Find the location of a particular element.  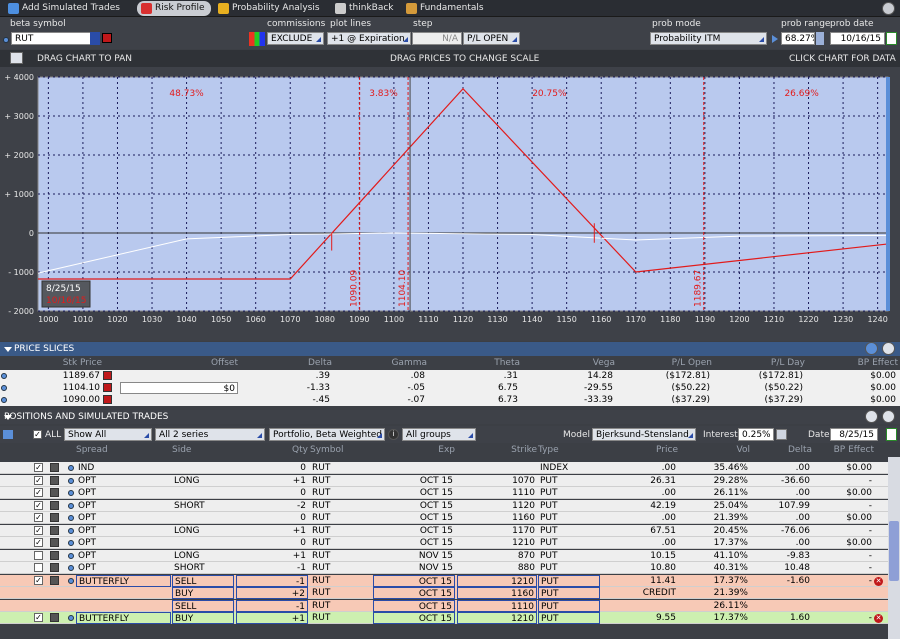

price-slices-menu-icon is located at coordinates (888, 348).